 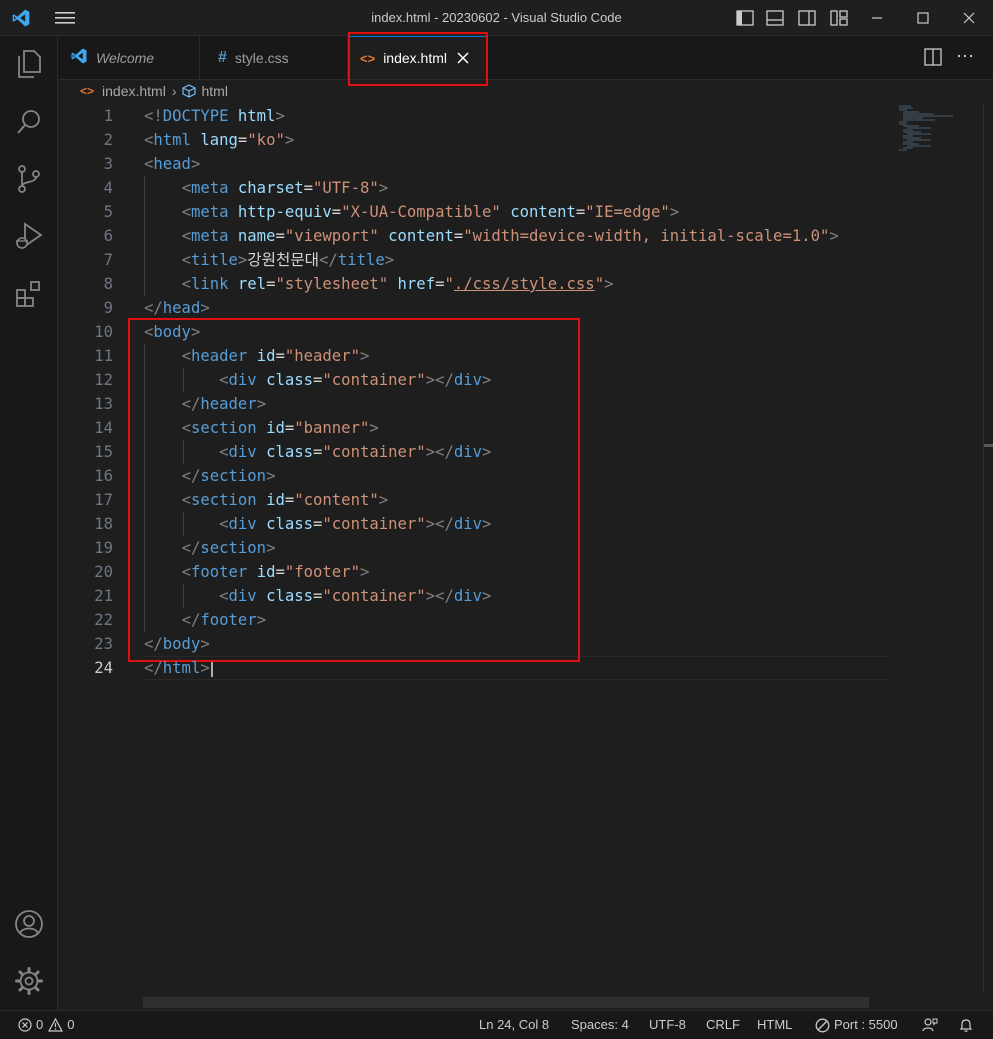 I want to click on code-line: 24 </html>, so click(x=474, y=668).